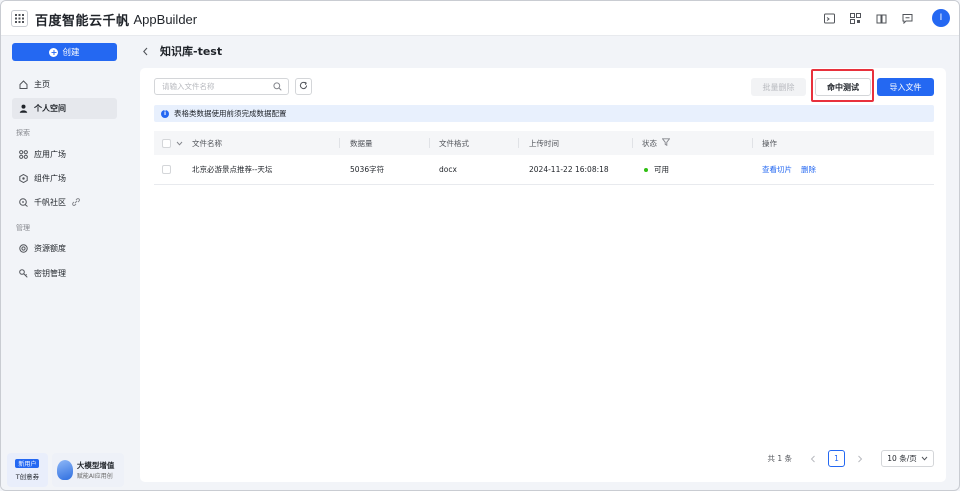  I want to click on search-input, so click(216, 86).